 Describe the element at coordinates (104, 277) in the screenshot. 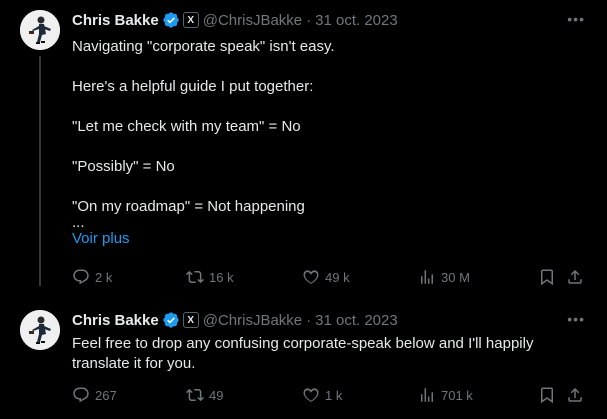

I see `reply-count: 2 k` at that location.